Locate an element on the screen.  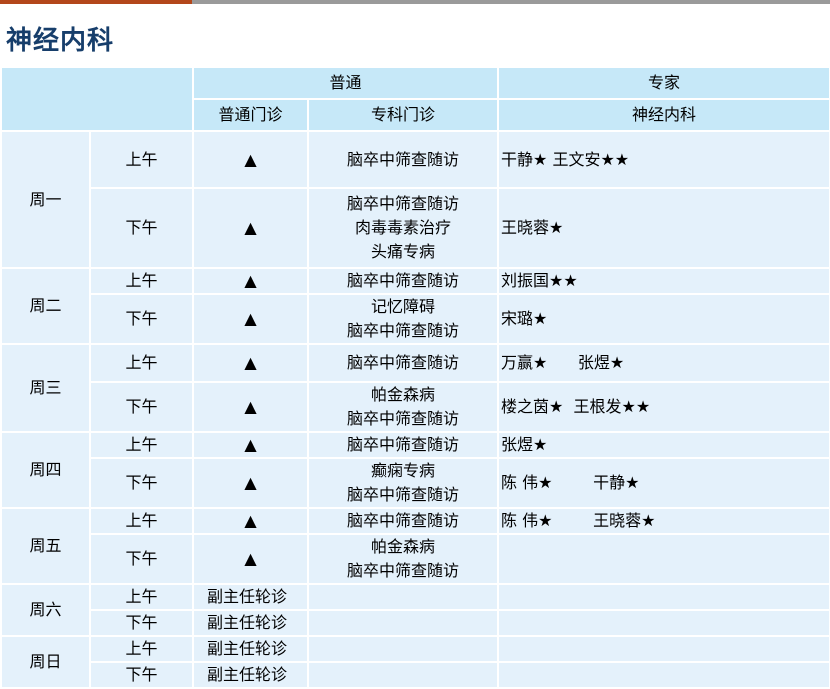
expert-cell: 刘振国★★ is located at coordinates (663, 281).